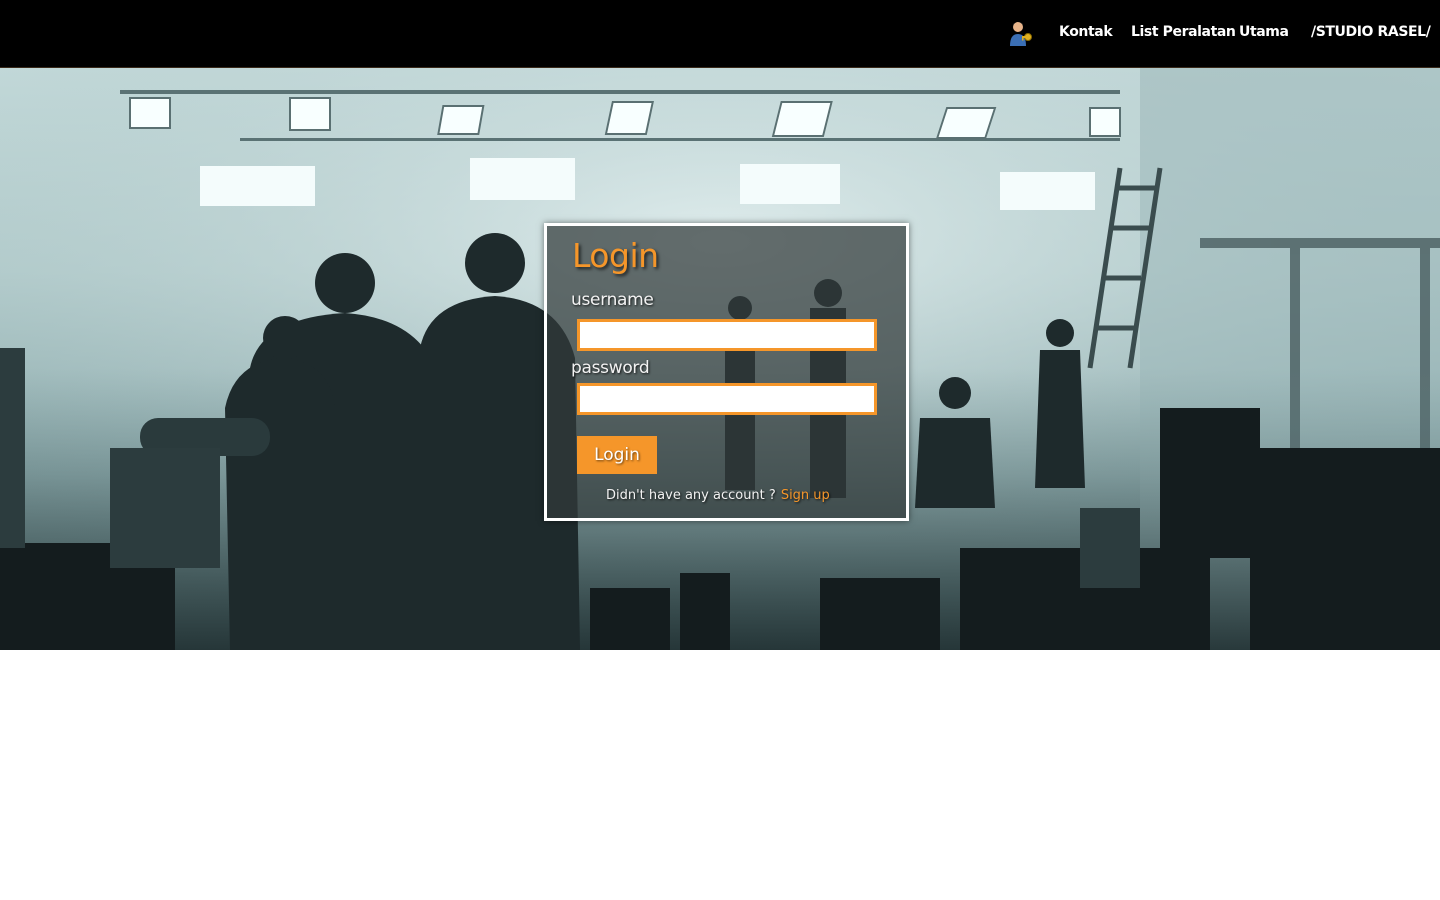  Describe the element at coordinates (615, 255) in the screenshot. I see `login-title: Login` at that location.